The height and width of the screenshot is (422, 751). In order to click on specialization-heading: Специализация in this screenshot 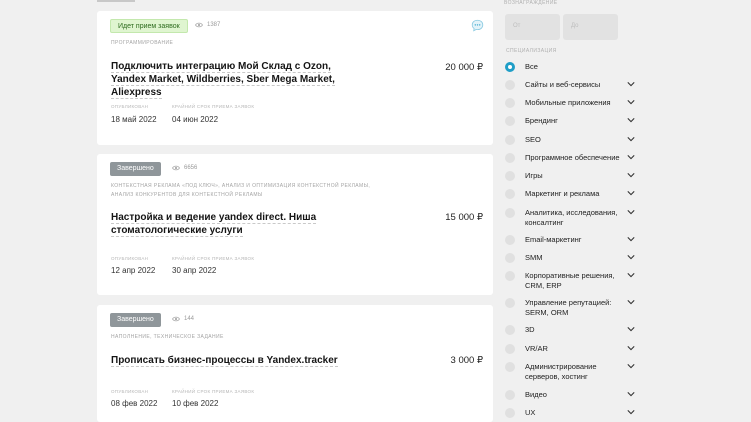, I will do `click(531, 51)`.